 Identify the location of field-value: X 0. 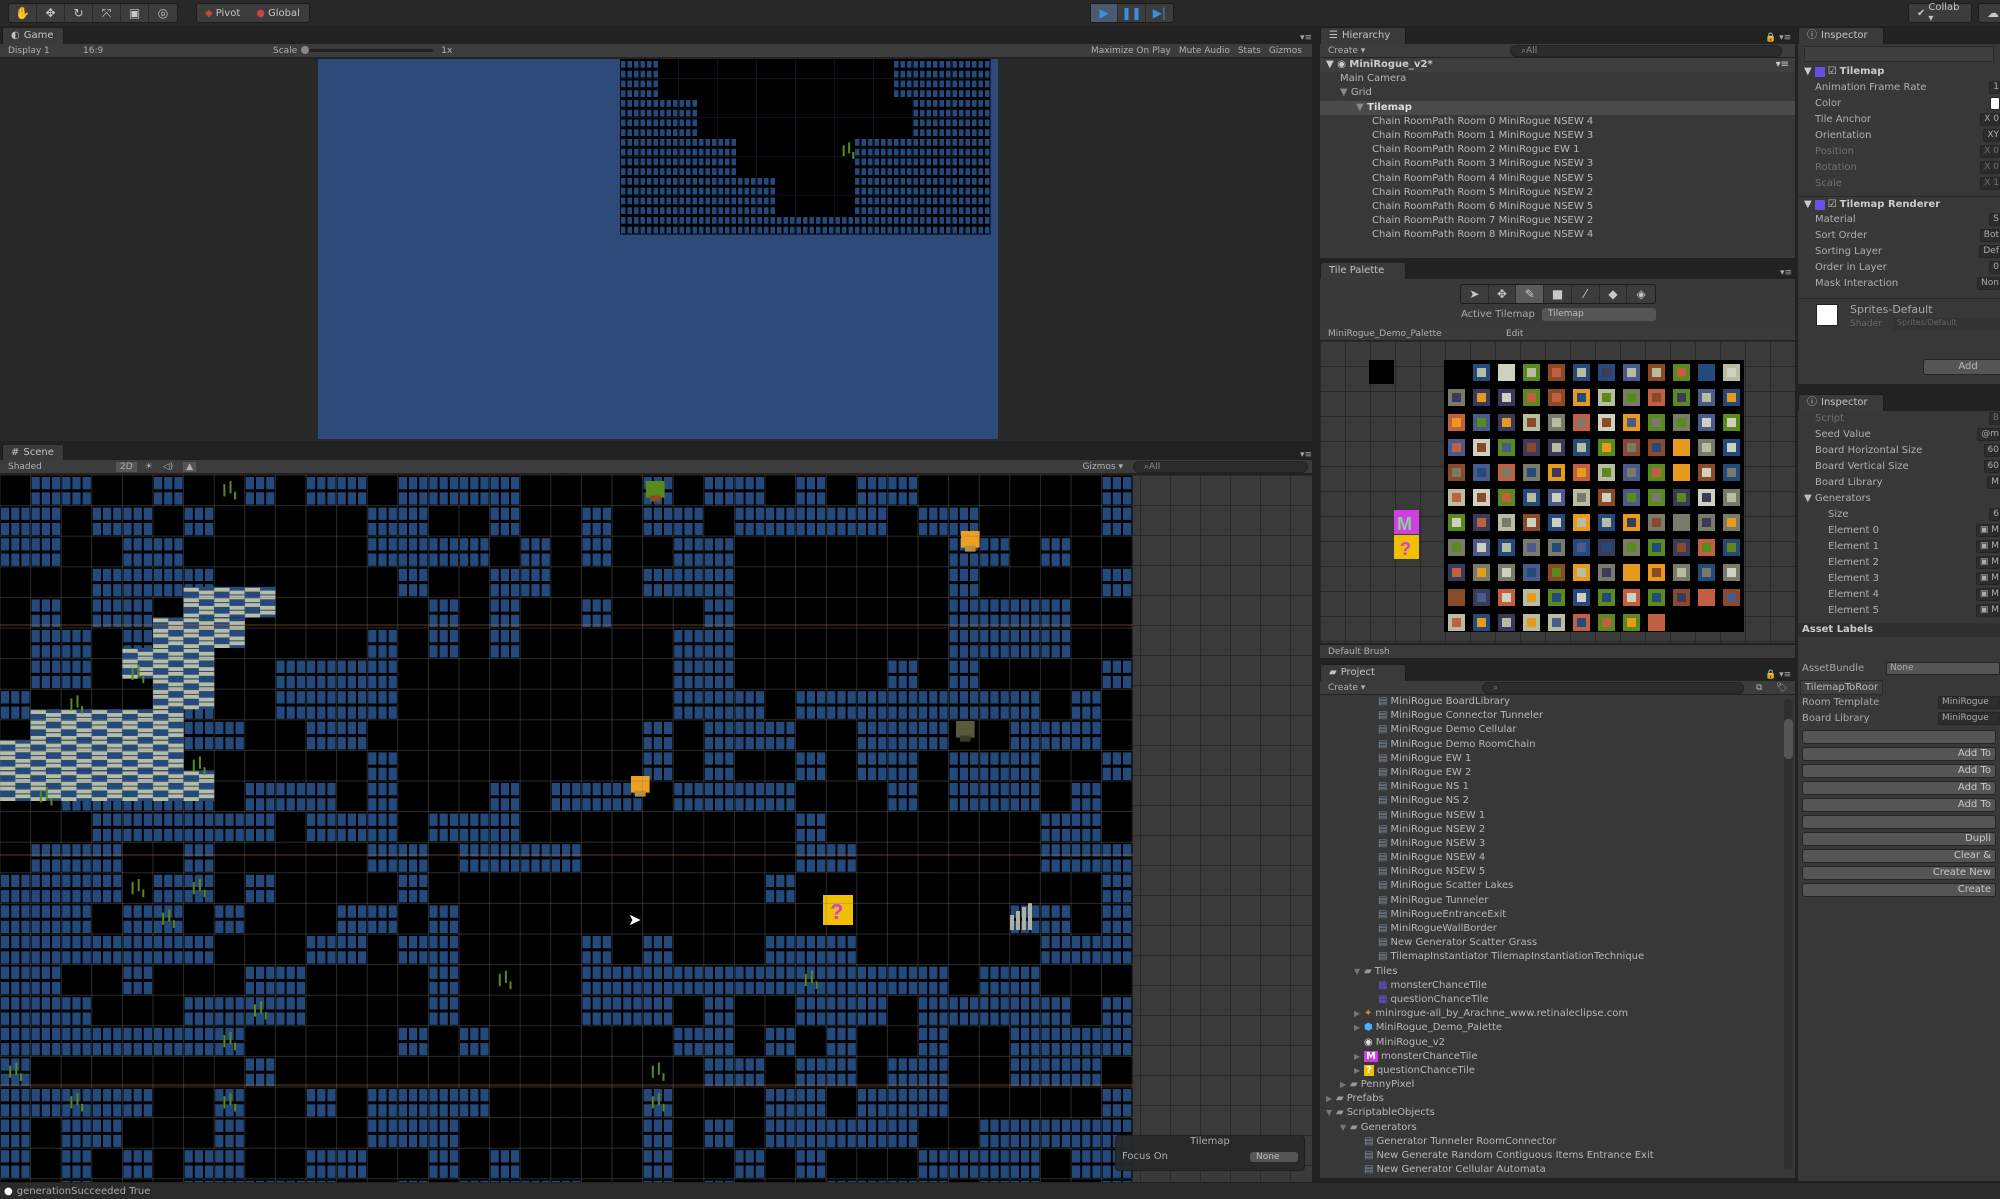
(1990, 167).